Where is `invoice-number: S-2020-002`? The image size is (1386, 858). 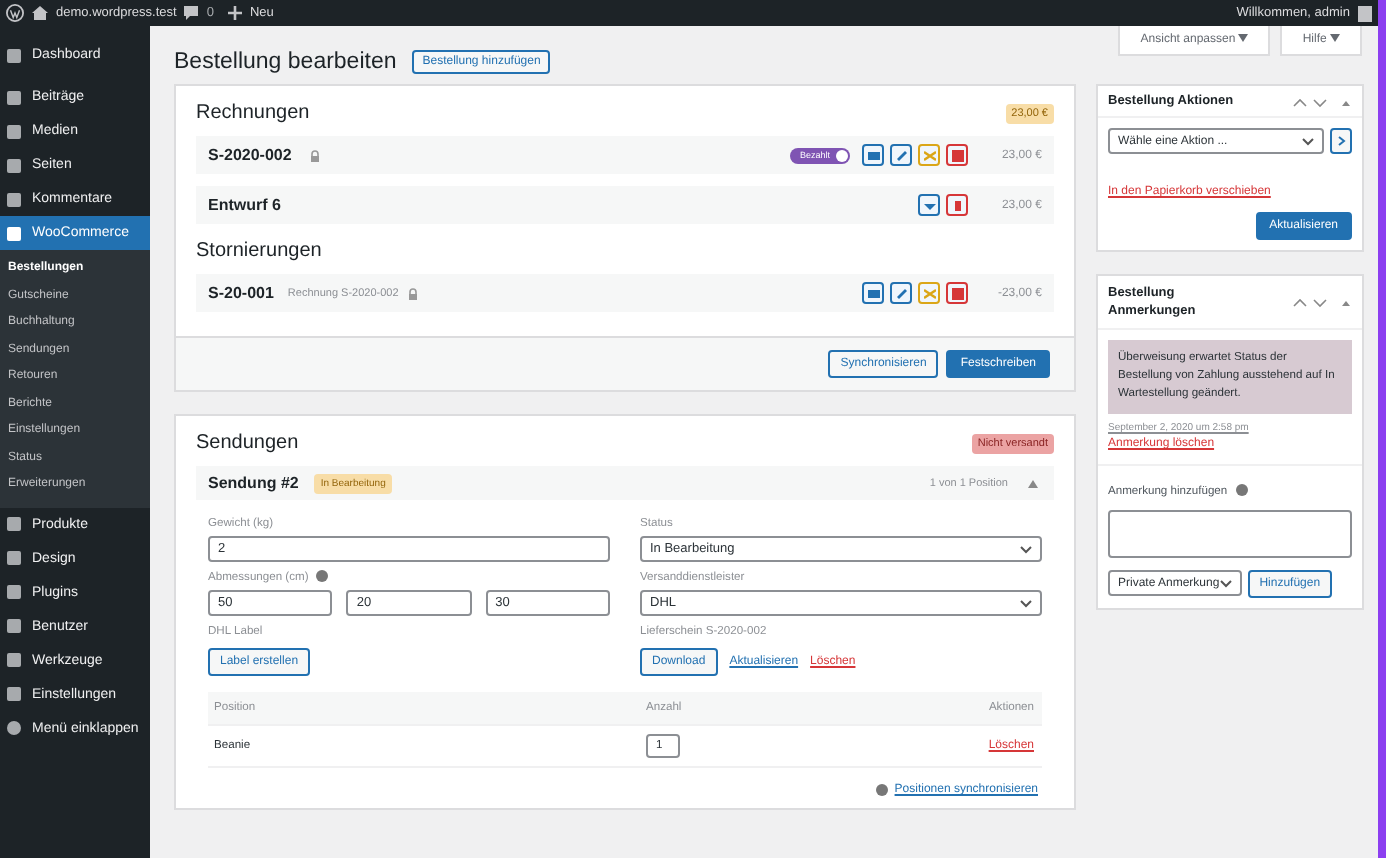 invoice-number: S-2020-002 is located at coordinates (250, 155).